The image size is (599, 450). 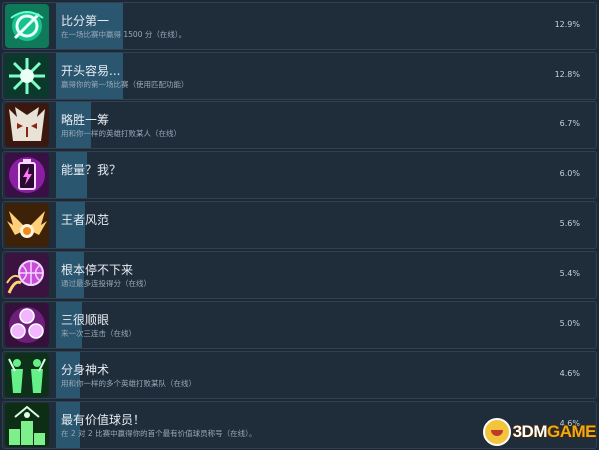 What do you see at coordinates (85, 320) in the screenshot?
I see `achievement-title: 三很顺眼` at bounding box center [85, 320].